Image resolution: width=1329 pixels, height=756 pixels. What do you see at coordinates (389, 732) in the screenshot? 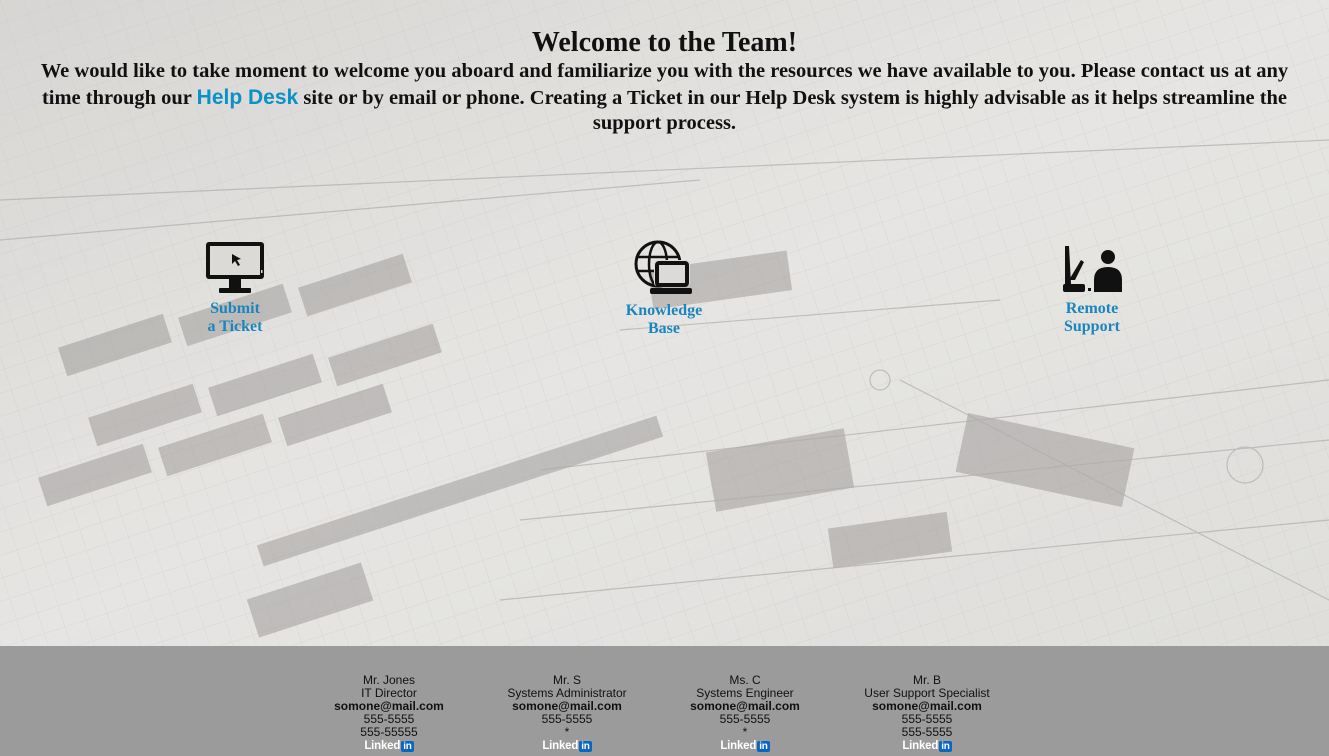
I see `contact-phone-alt: 555-55555` at bounding box center [389, 732].